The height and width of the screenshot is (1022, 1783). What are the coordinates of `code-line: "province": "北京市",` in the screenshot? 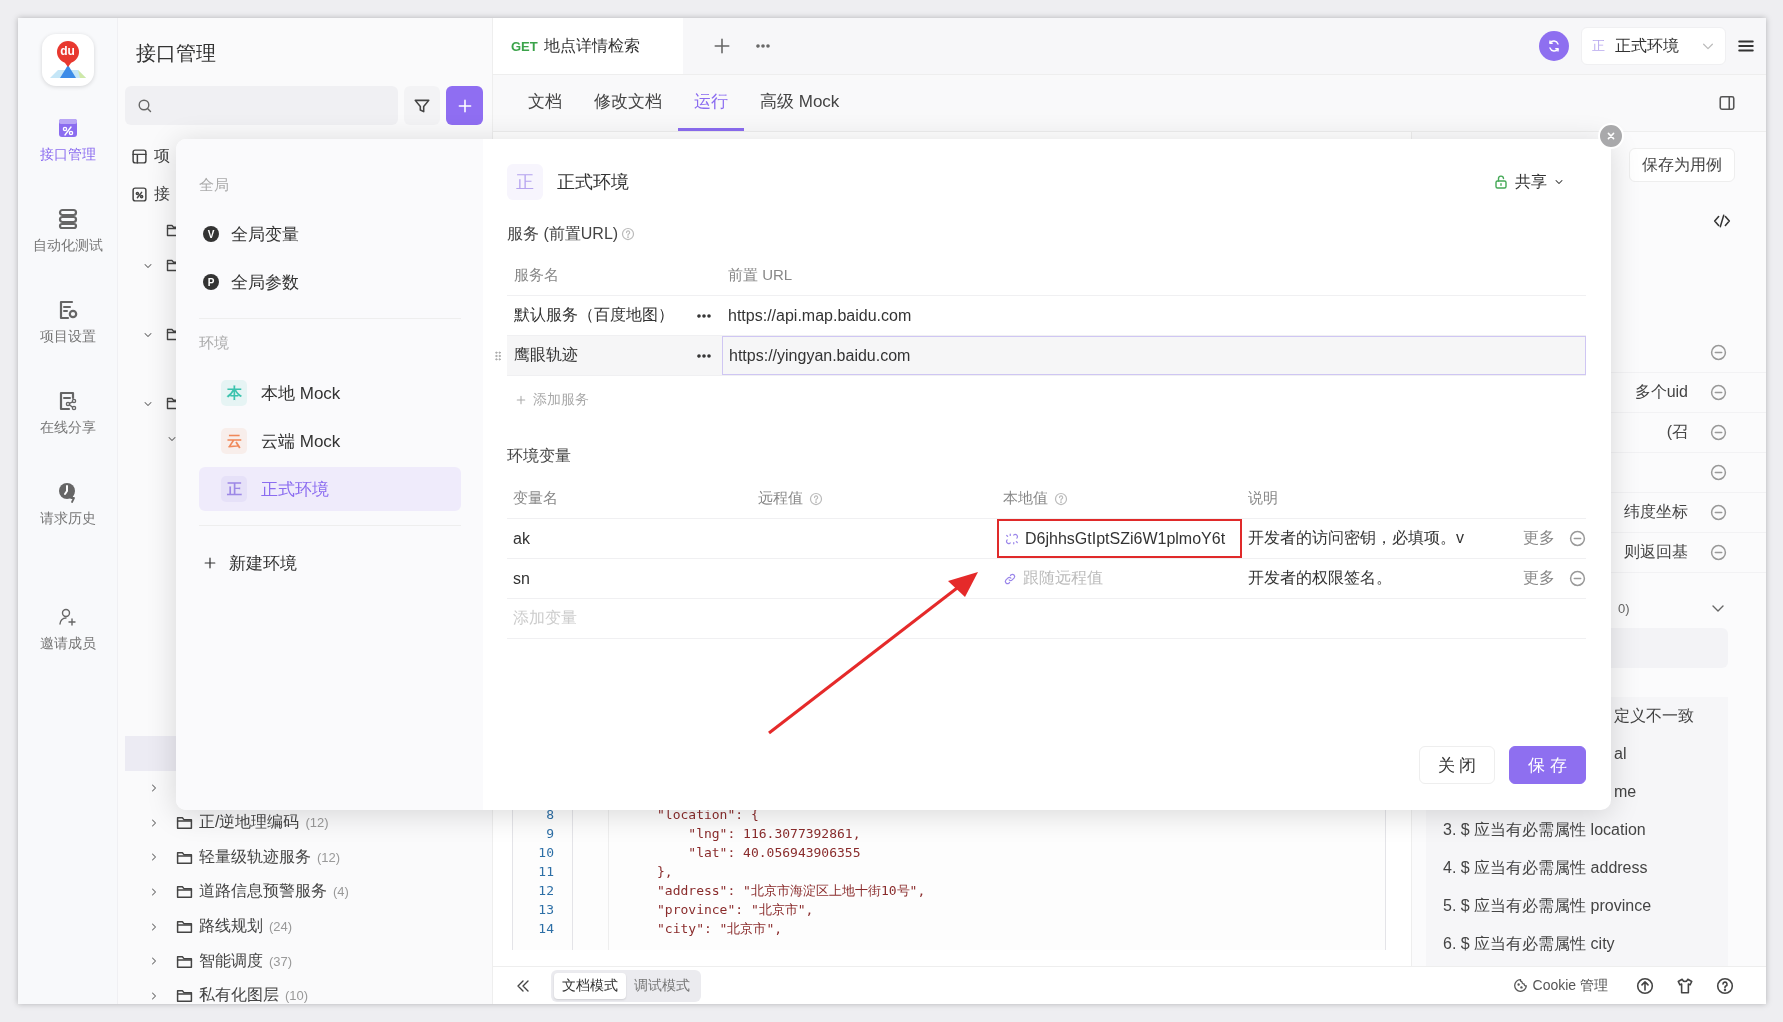 It's located at (736, 910).